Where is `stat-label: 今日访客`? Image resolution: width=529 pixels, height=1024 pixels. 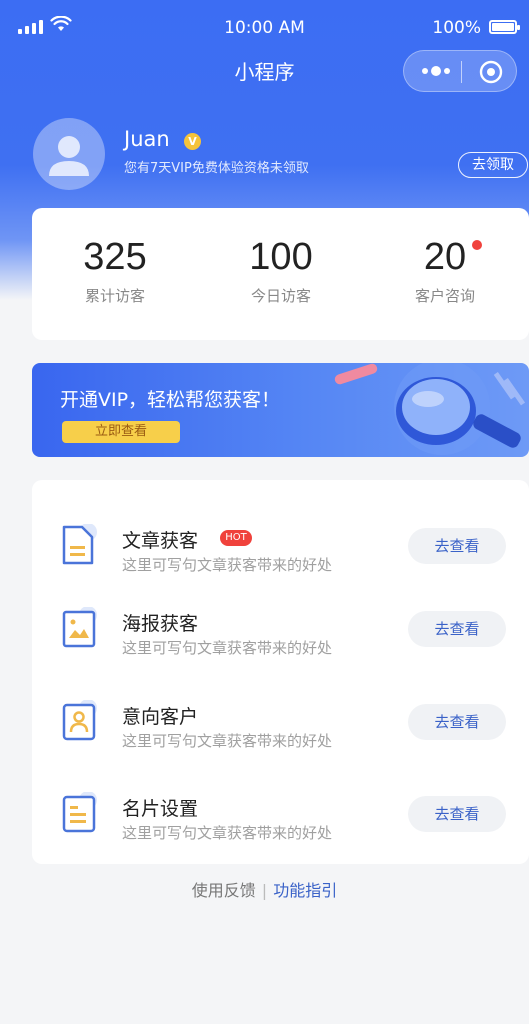
stat-label: 今日访客 is located at coordinates (280, 296).